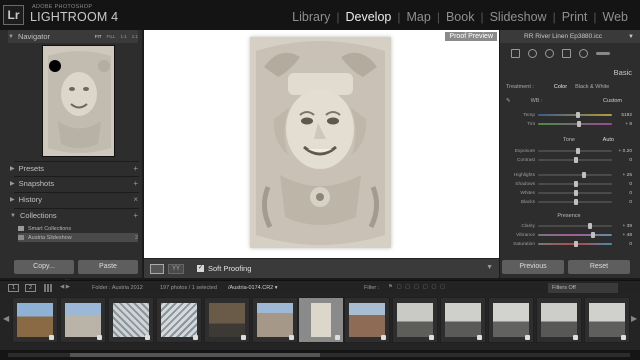 This screenshot has height=360, width=640. I want to click on history-header: ▶ History ×, so click(74, 199).